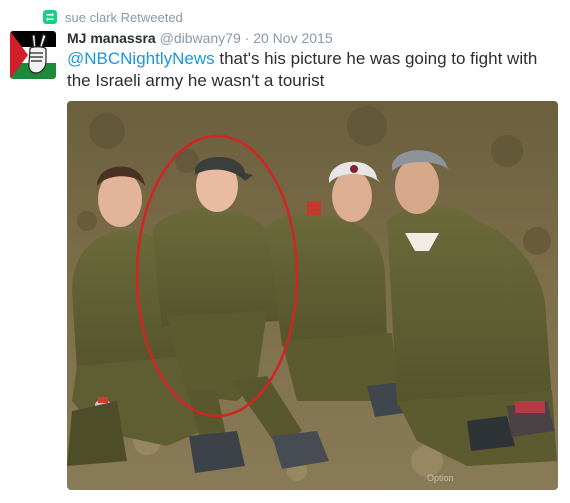 The image size is (570, 503). I want to click on photo-watermark: Option, so click(440, 478).